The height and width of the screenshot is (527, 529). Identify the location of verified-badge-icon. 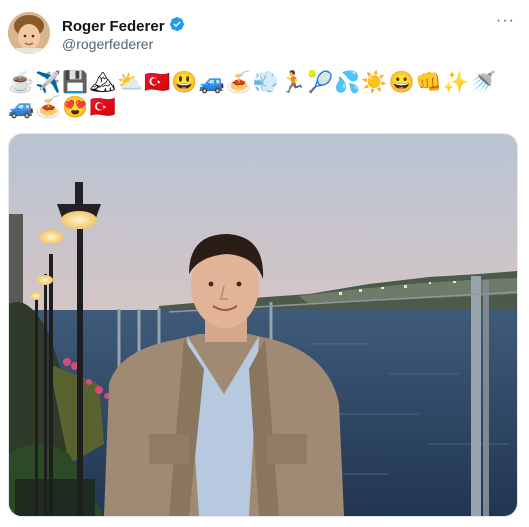
(177, 26).